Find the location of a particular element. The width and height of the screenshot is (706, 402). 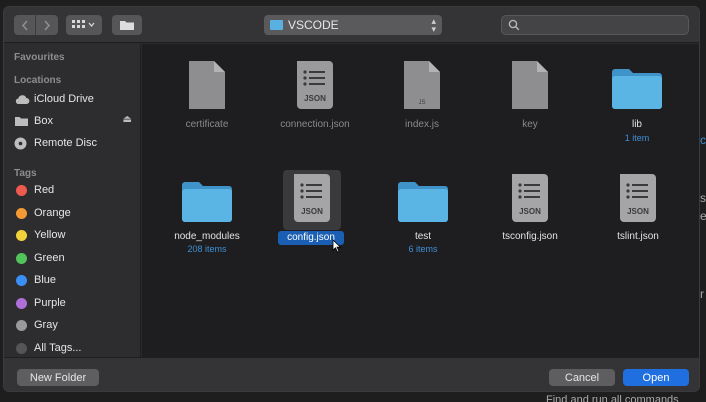

sidebar-item-label: Remote Disc is located at coordinates (65, 143).